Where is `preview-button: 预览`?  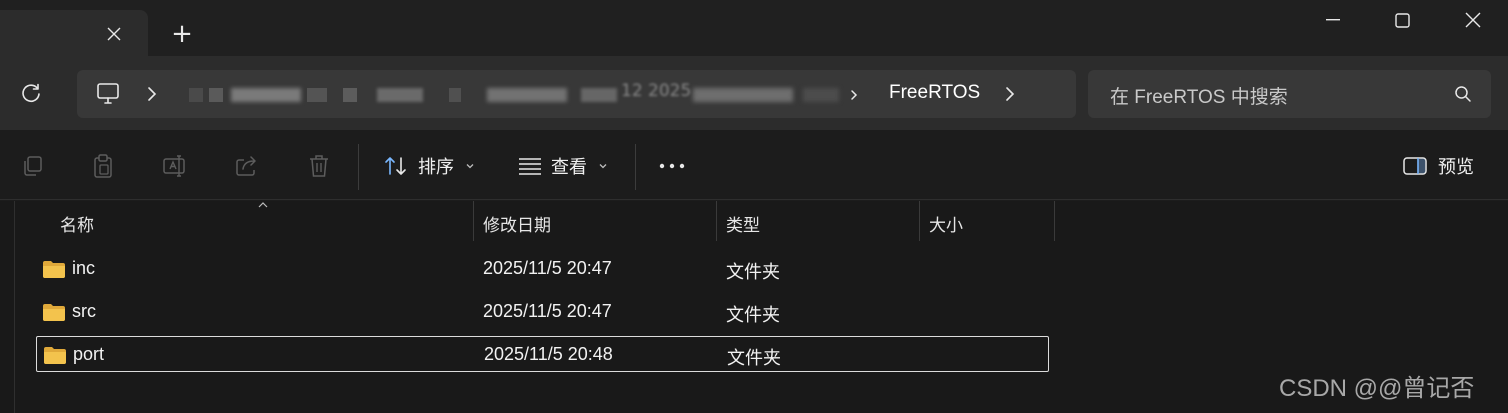
preview-button: 预览 is located at coordinates (1438, 166).